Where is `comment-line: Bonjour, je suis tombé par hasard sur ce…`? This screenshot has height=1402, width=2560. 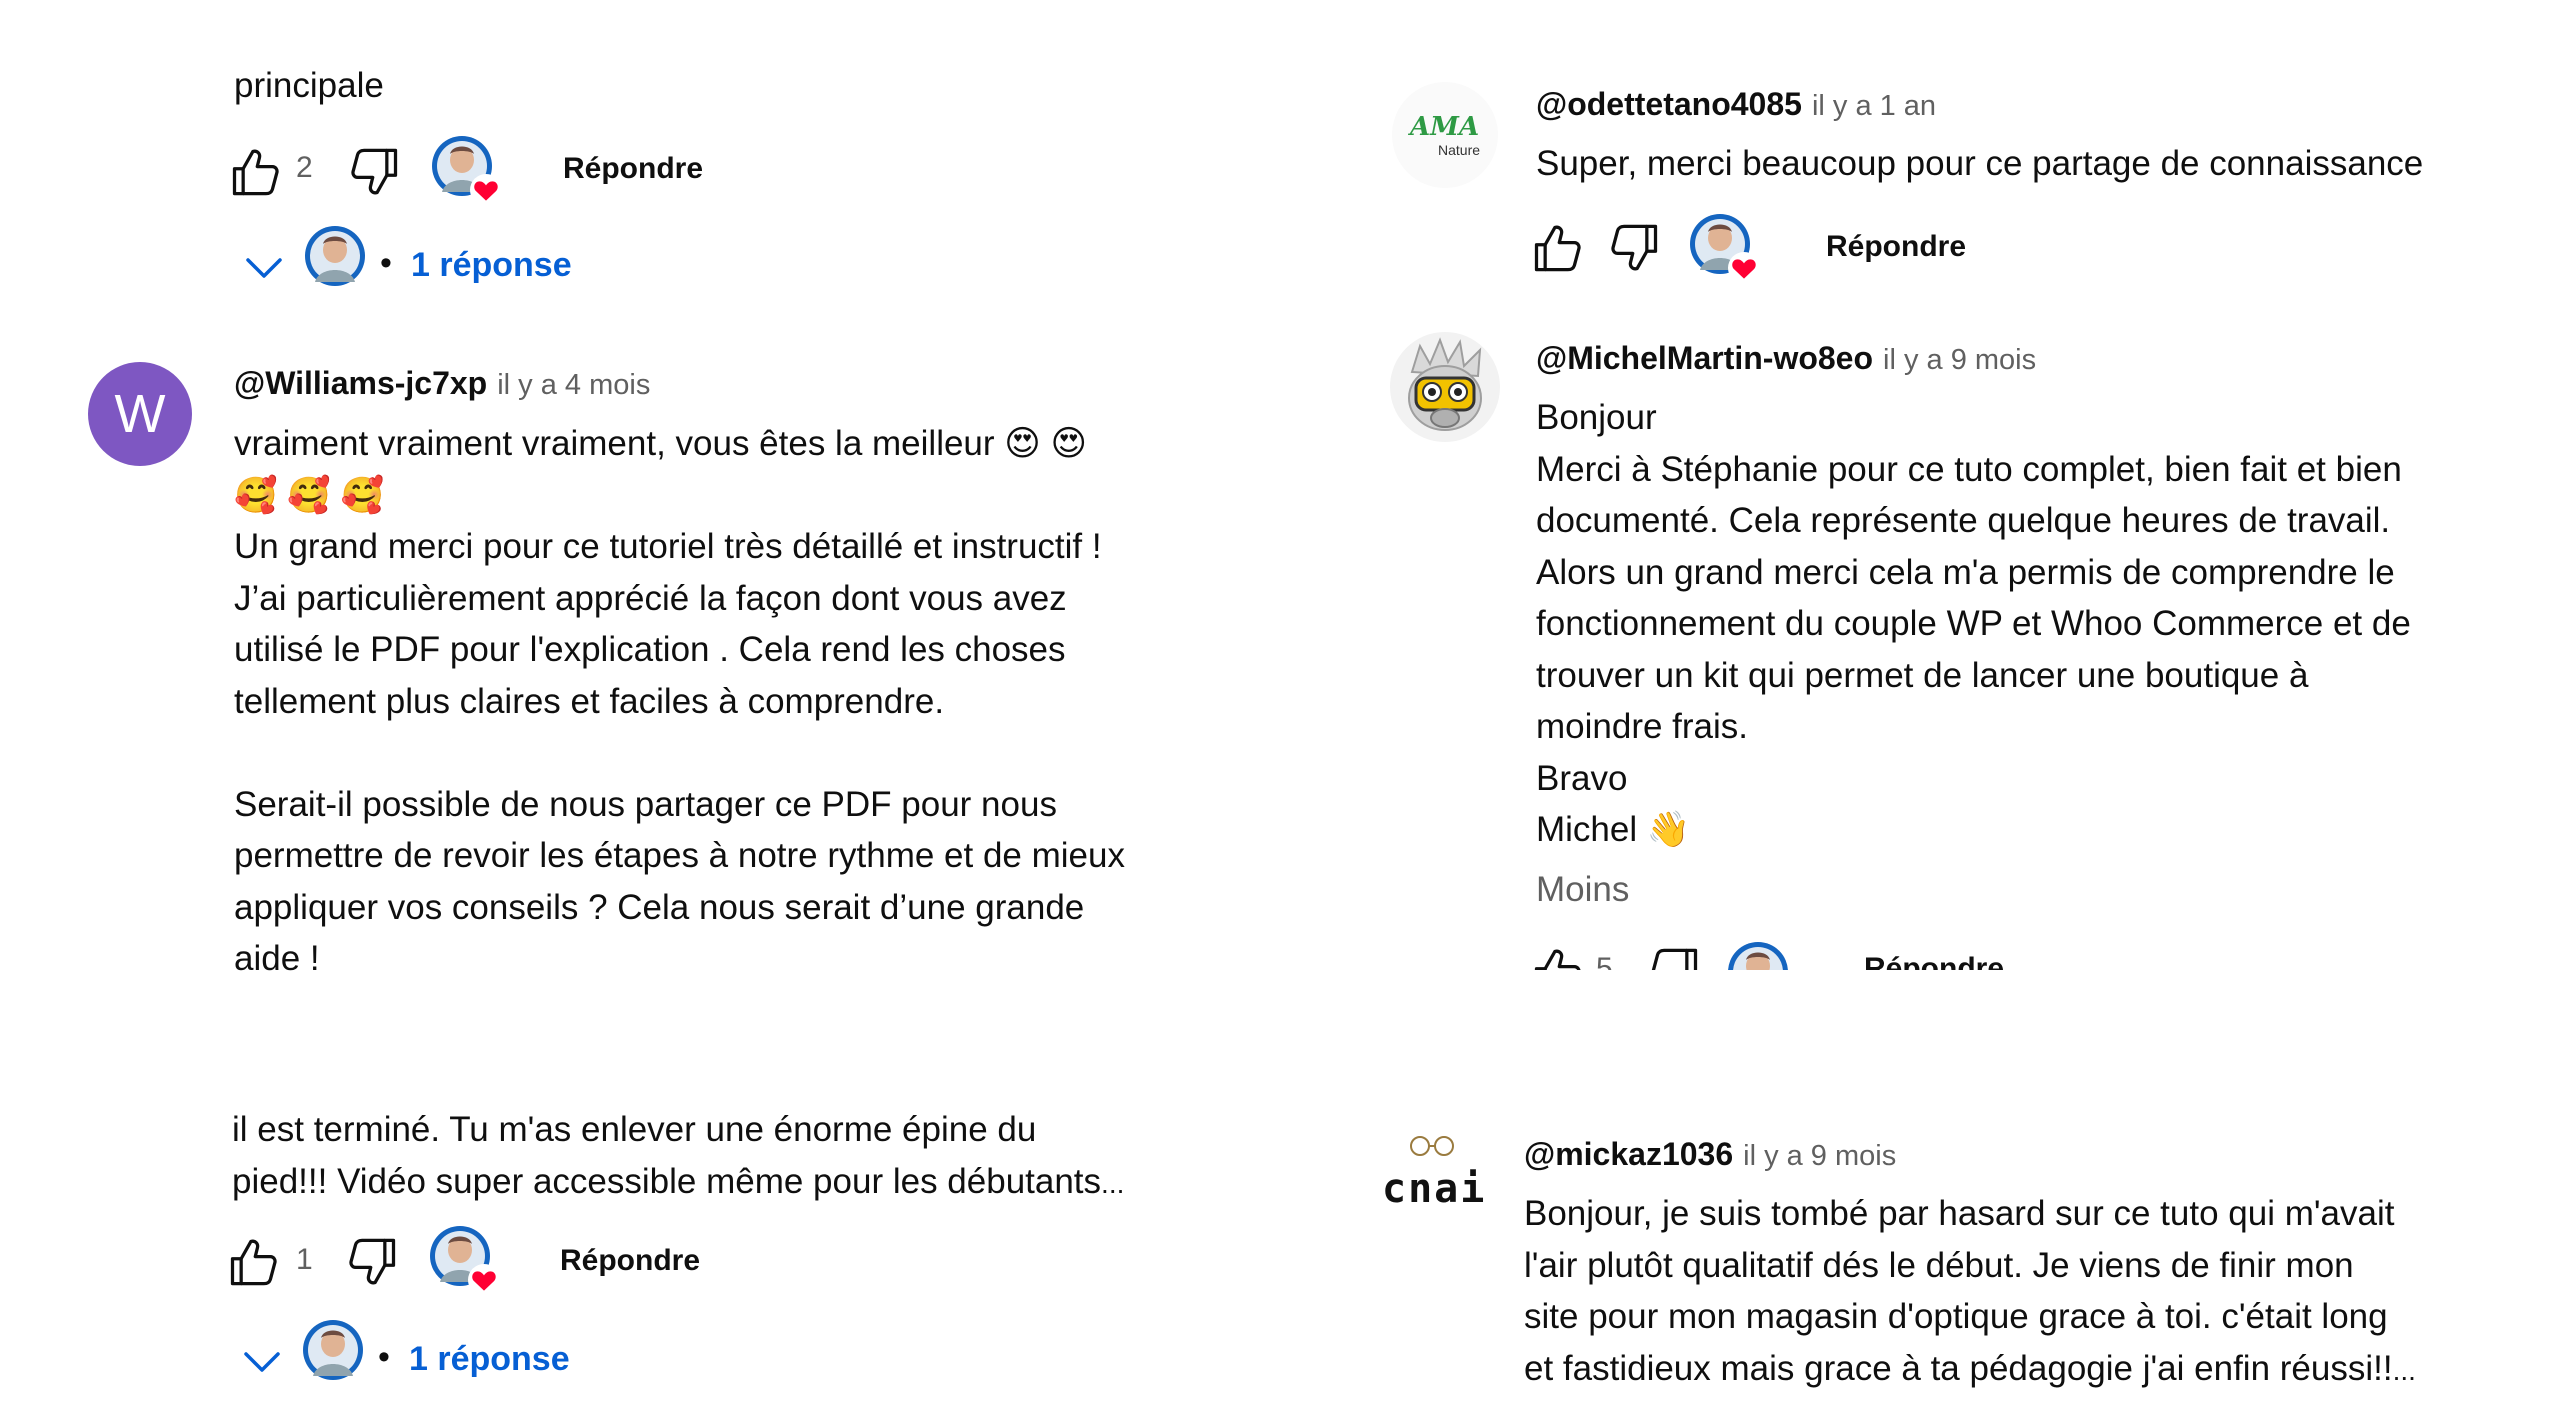
comment-line: Bonjour, je suis tombé par hasard sur ce… is located at coordinates (1959, 1213).